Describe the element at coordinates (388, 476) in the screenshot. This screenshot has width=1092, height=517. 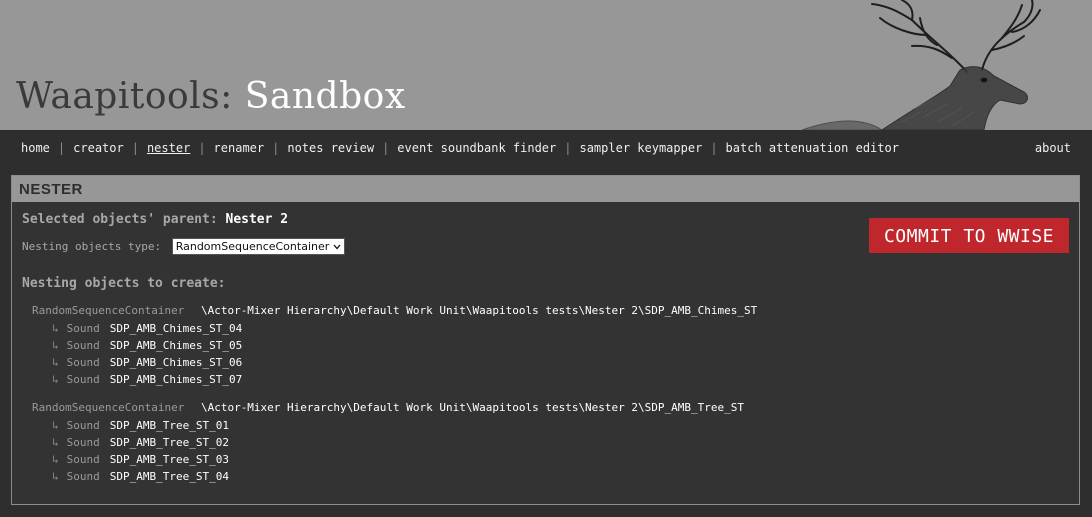
I see `list-item: ↳ Sound SDP_AMB_Tree_ST_04` at that location.